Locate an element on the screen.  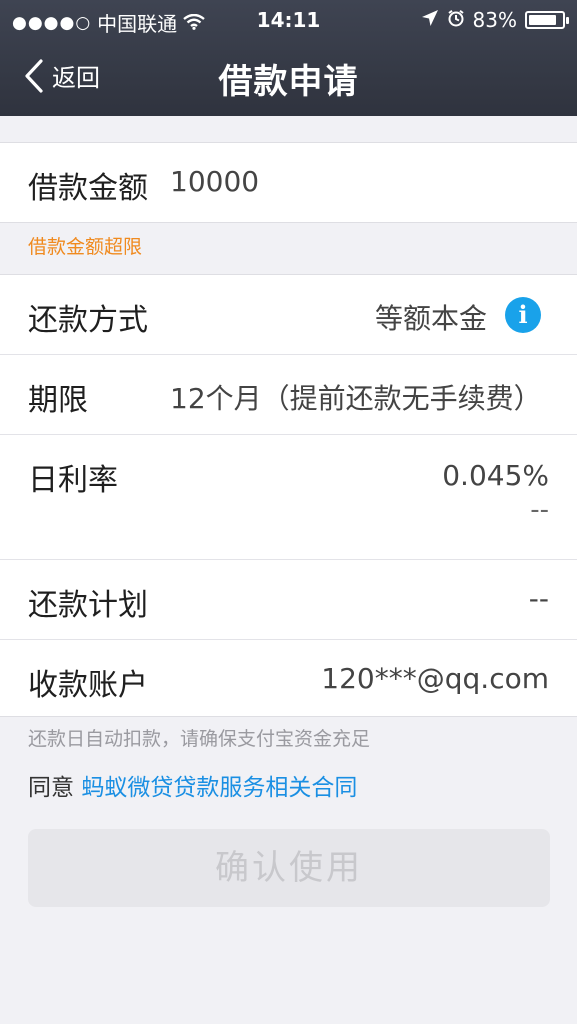
repay-plan-row: 还款计划 -- is located at coordinates (288, 600).